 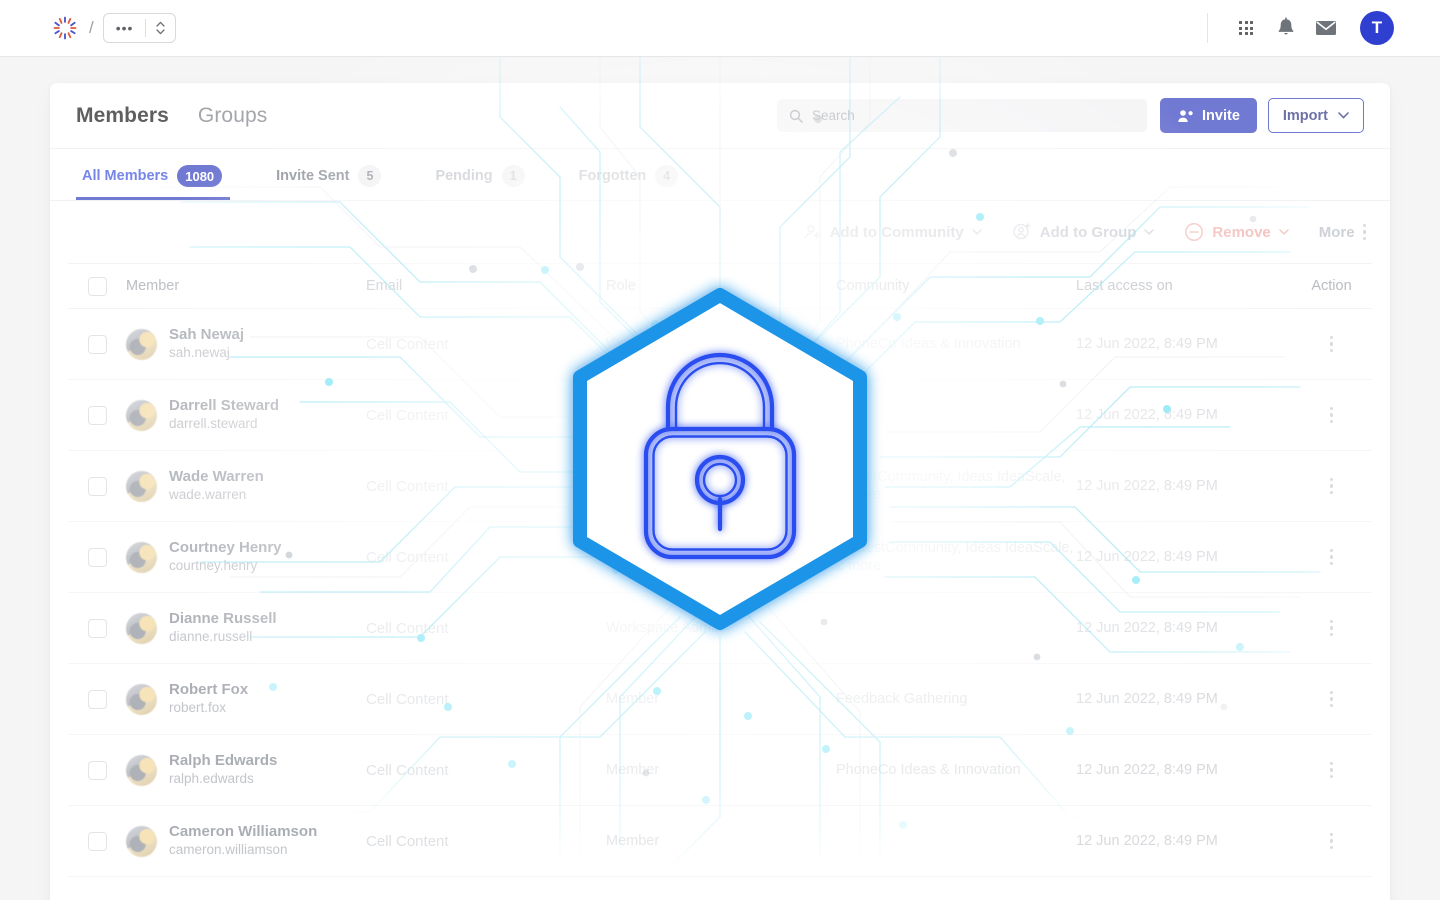 I want to click on import-label: Import, so click(x=1305, y=115).